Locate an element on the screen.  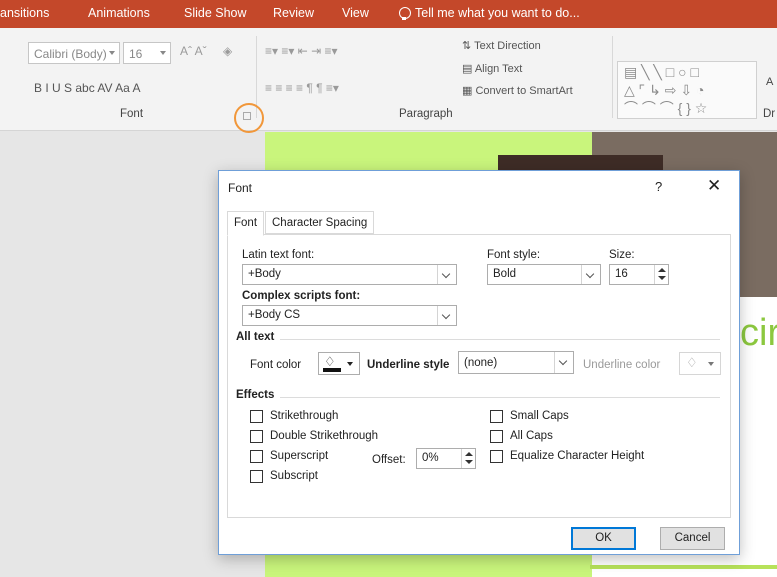
offset-value: 0% is located at coordinates (430, 458).